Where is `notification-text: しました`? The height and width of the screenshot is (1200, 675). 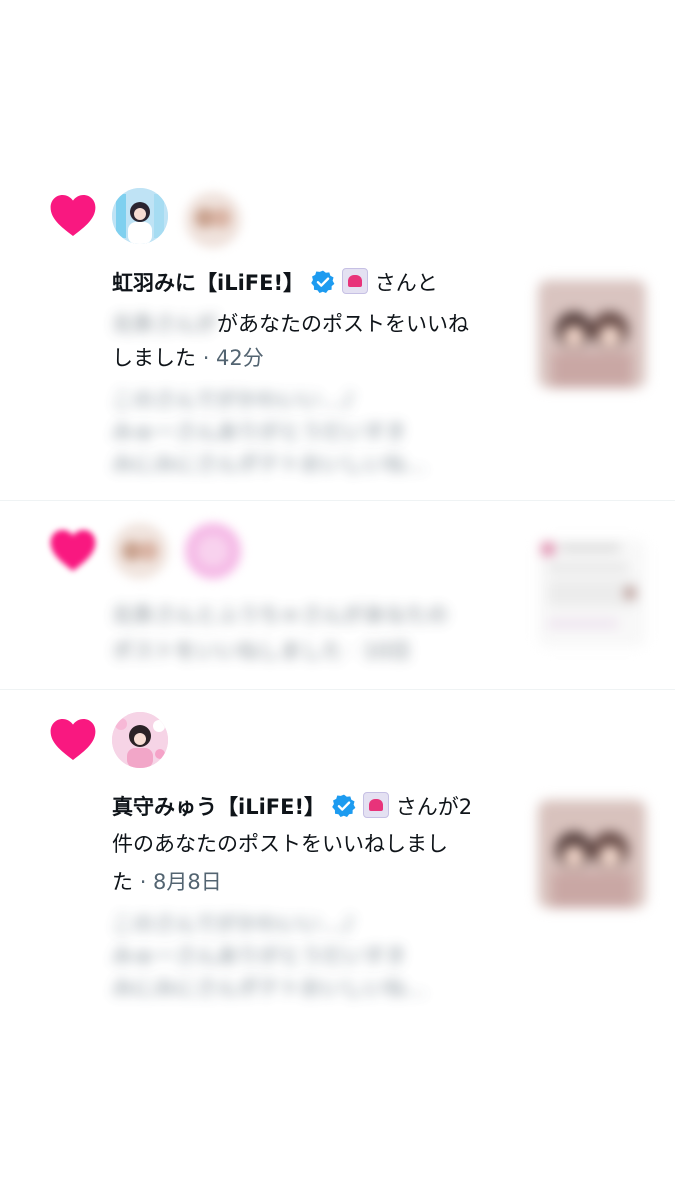 notification-text: しました is located at coordinates (154, 358).